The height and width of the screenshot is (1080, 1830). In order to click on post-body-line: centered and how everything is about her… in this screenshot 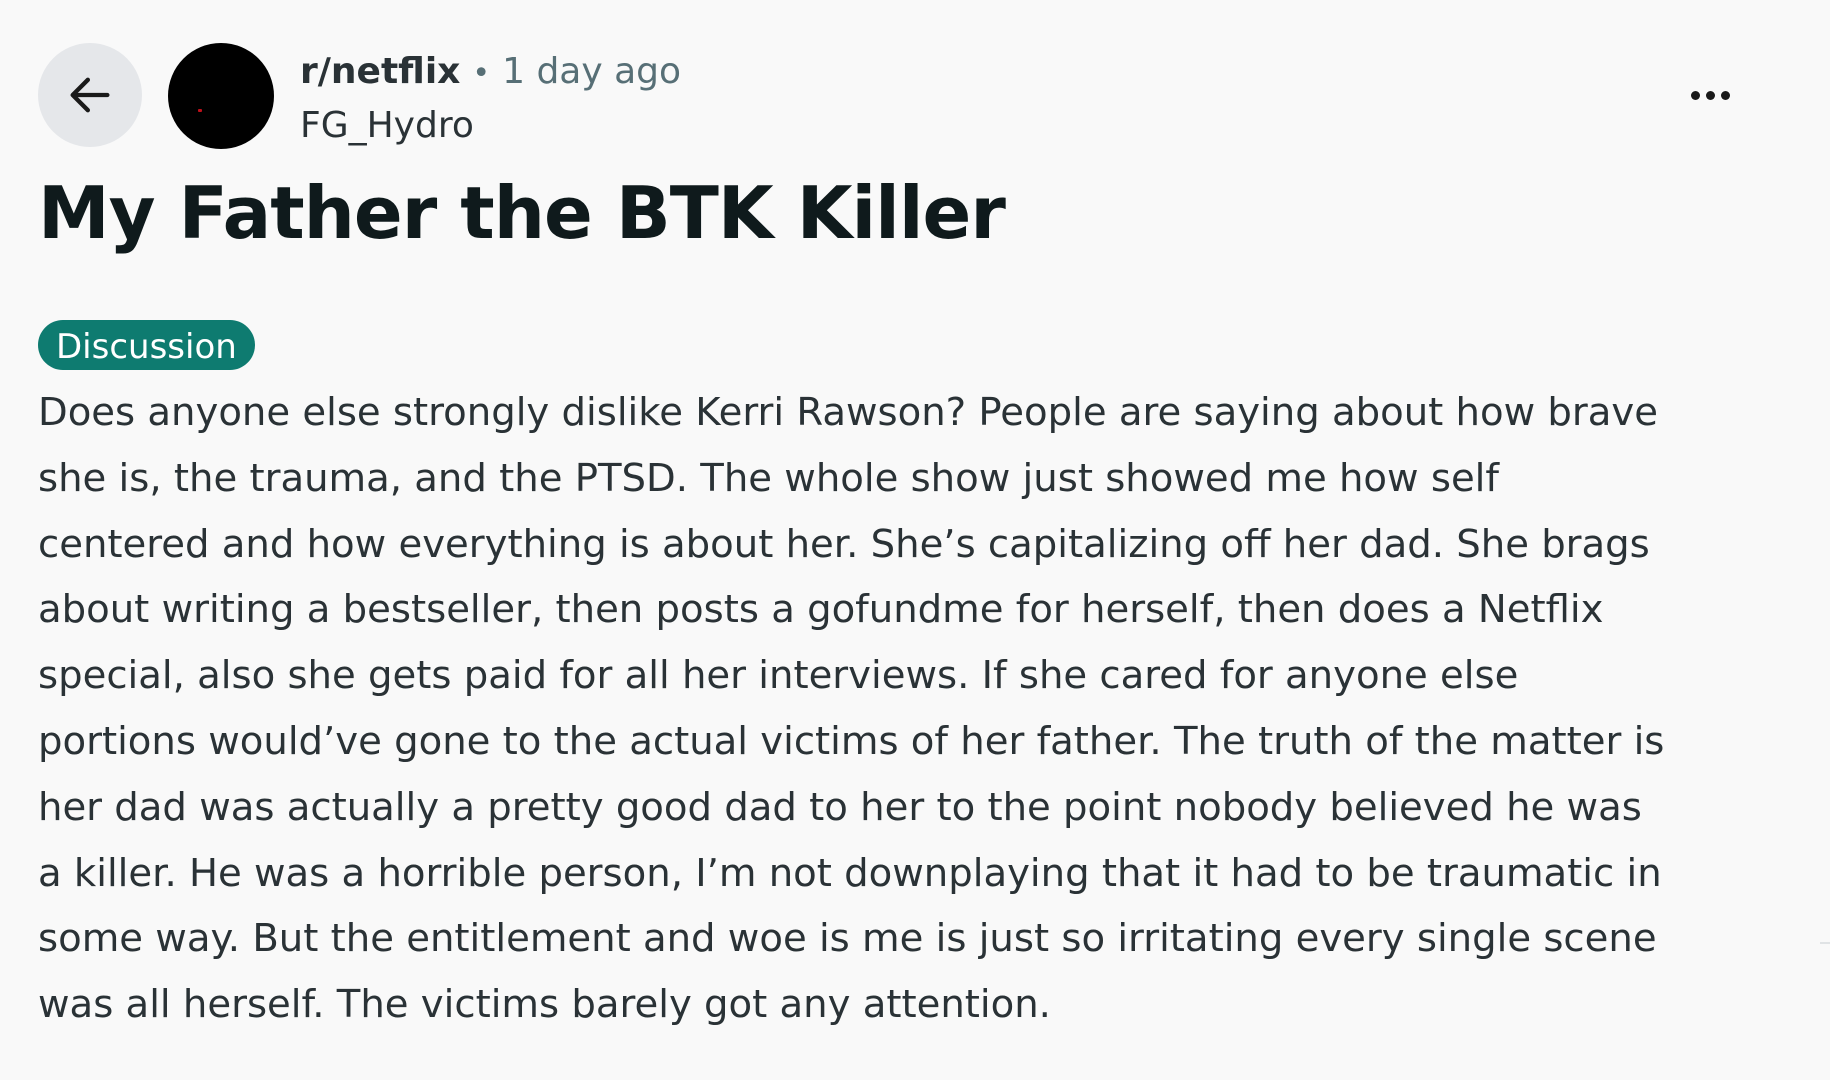, I will do `click(844, 544)`.